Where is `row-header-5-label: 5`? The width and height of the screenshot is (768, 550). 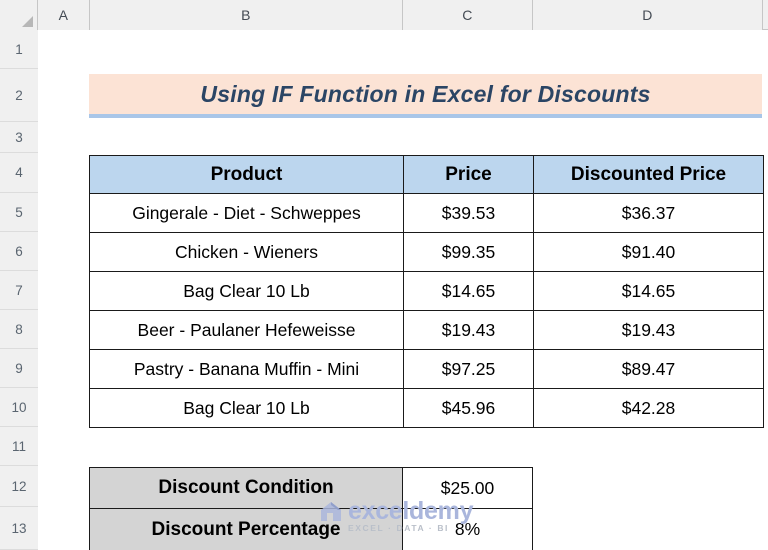
row-header-5-label: 5 is located at coordinates (19, 212).